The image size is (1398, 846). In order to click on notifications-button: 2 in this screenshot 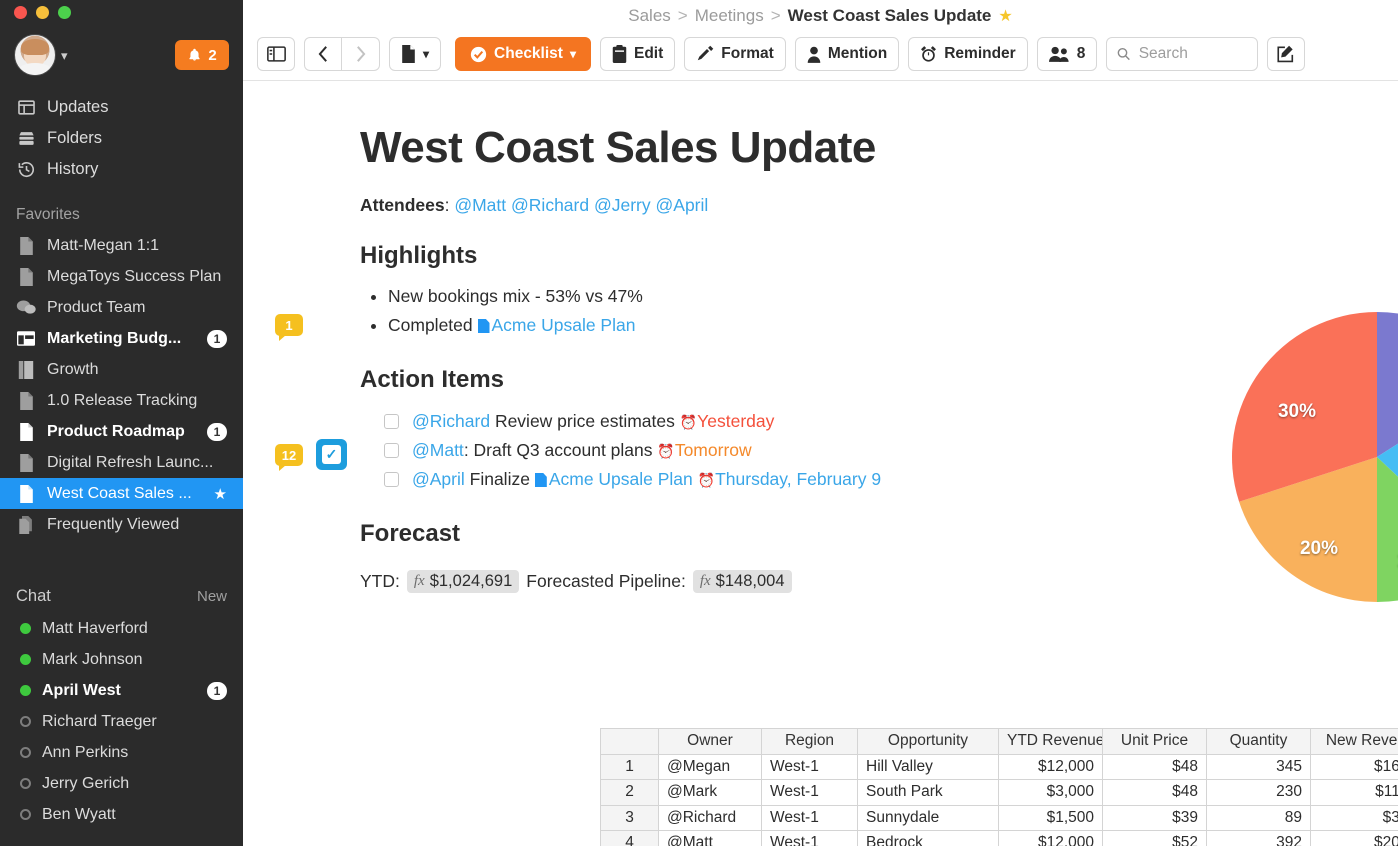, I will do `click(202, 55)`.